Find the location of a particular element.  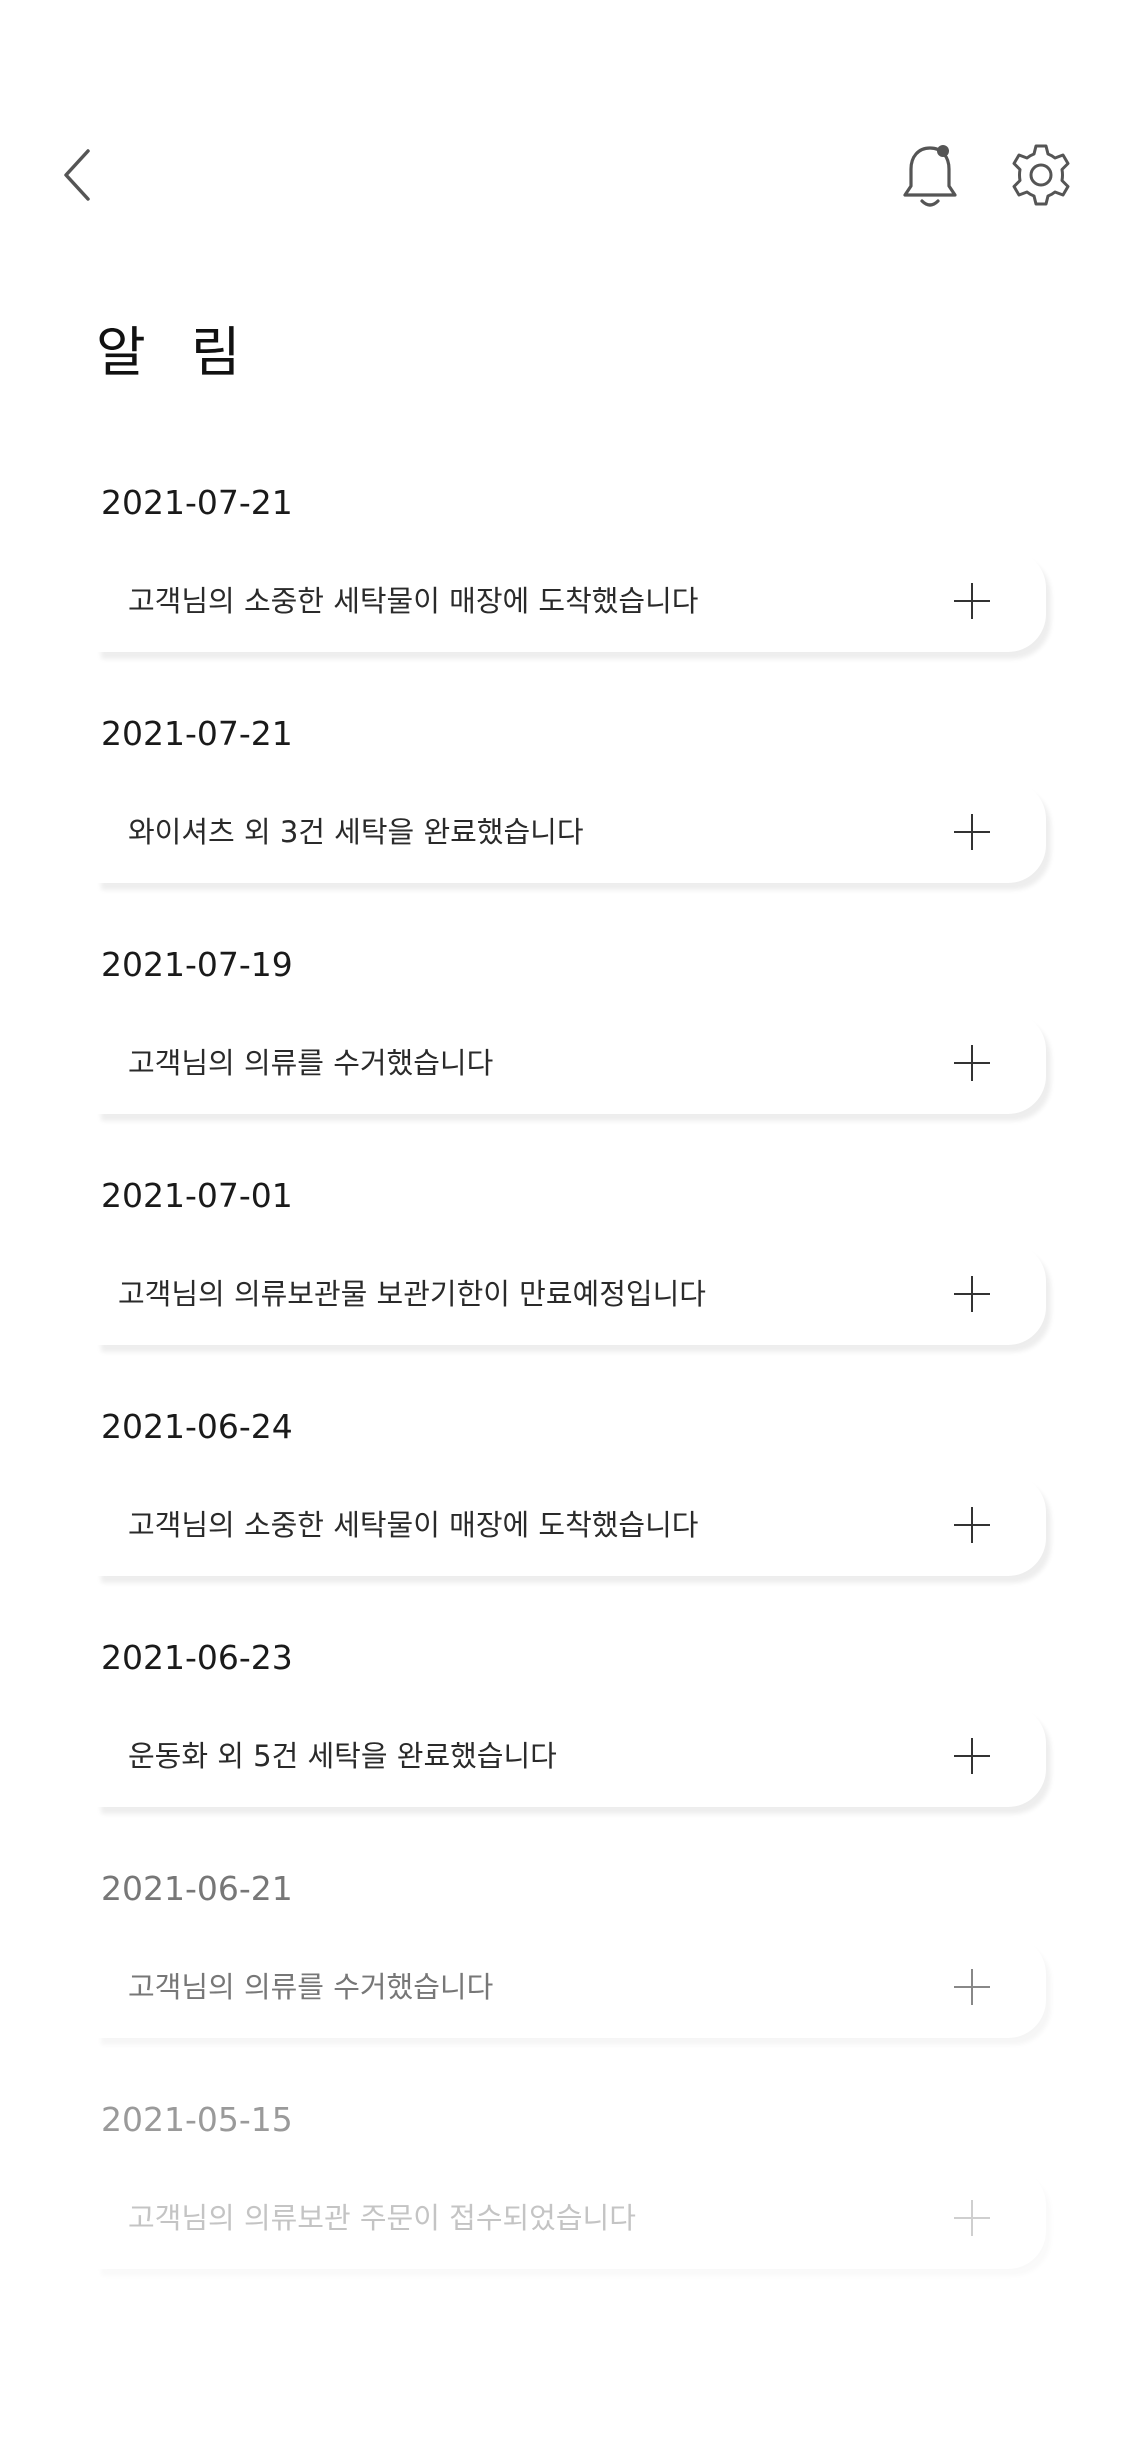

notification-group: 2021-07-21 와이셔츠 외 3건 세탁을 완료했습니다 is located at coordinates (562, 824).